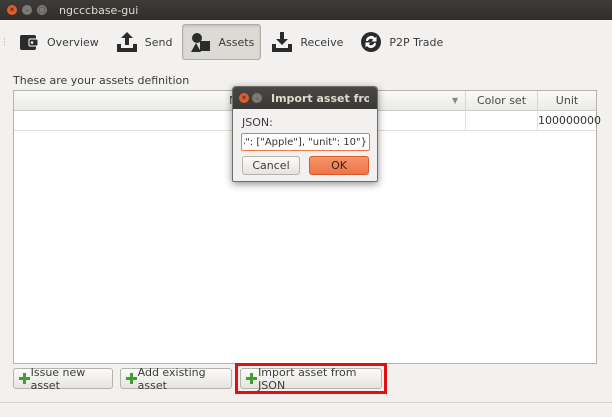 Image resolution: width=612 pixels, height=417 pixels. Describe the element at coordinates (29, 42) in the screenshot. I see `wallet-icon` at that location.